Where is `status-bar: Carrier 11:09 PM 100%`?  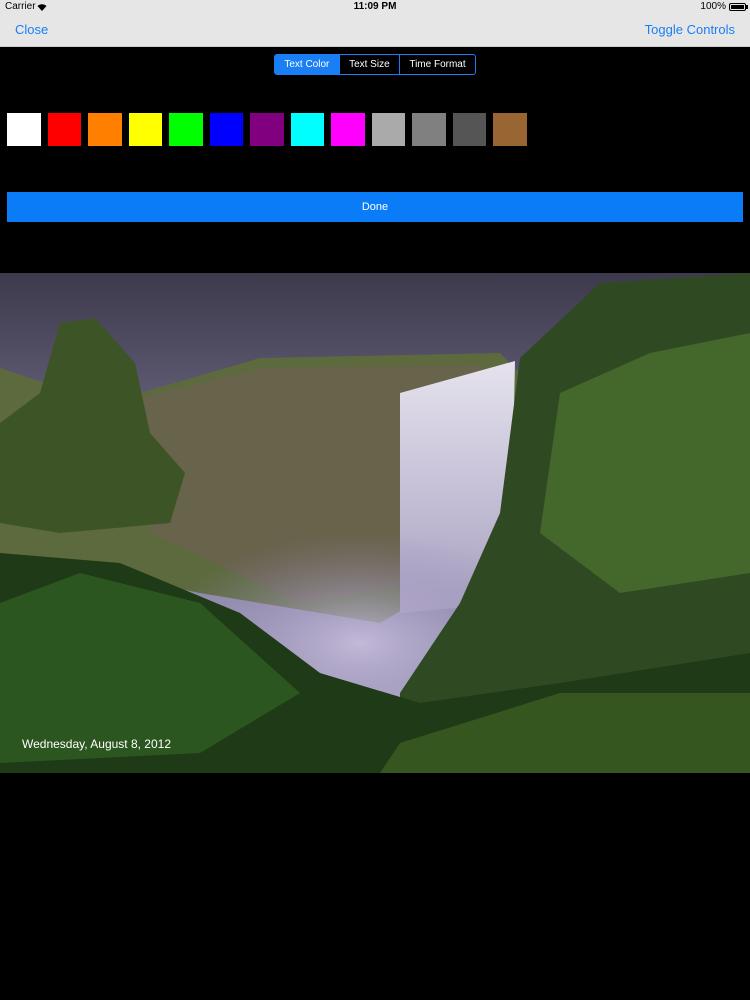 status-bar: Carrier 11:09 PM 100% is located at coordinates (375, 7).